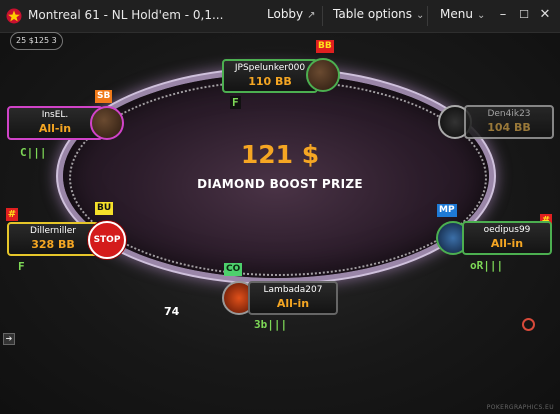 This screenshot has height=414, width=560. I want to click on seat-bottom: Lambada207 All-in, so click(281, 298).